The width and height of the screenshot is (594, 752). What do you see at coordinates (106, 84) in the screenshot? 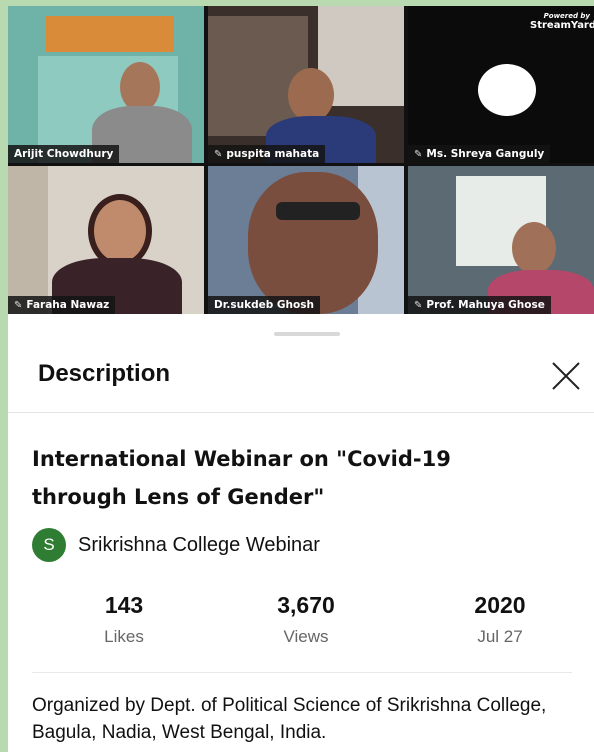
I see `participant-tile: Arijit Chowdhury` at bounding box center [106, 84].